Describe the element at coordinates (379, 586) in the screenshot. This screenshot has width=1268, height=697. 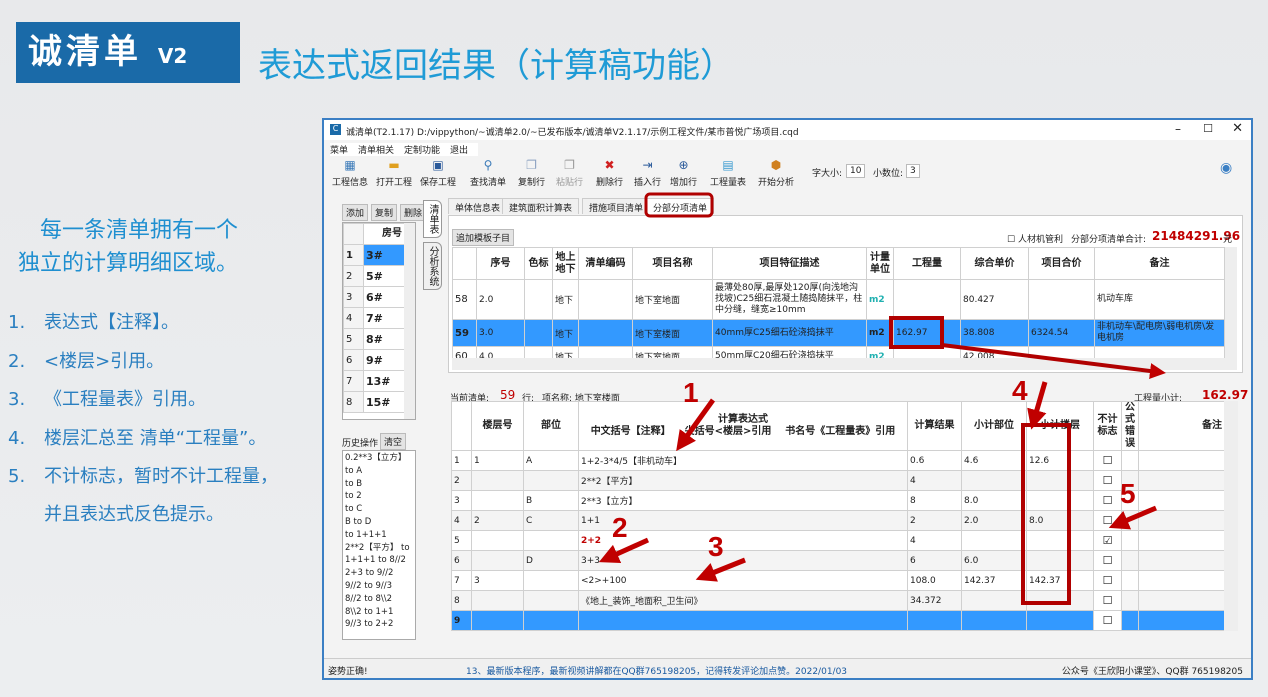
I see `history-item: 9//2 to 9//3` at that location.